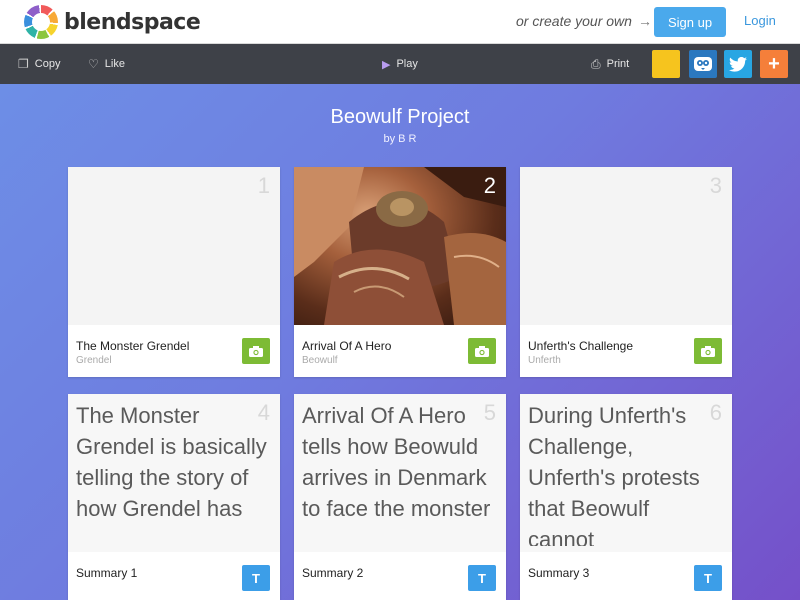  I want to click on twitter-share-button, so click(738, 64).